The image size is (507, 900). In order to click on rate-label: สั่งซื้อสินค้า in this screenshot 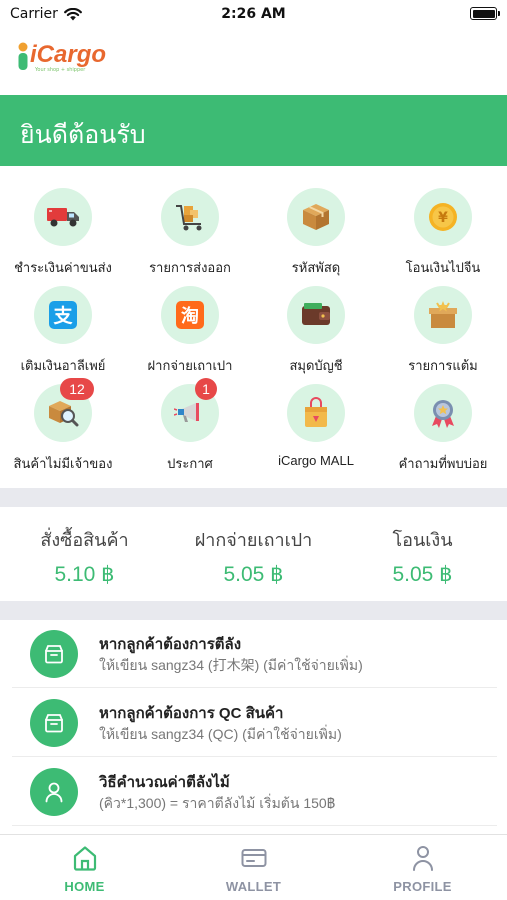, I will do `click(84, 540)`.